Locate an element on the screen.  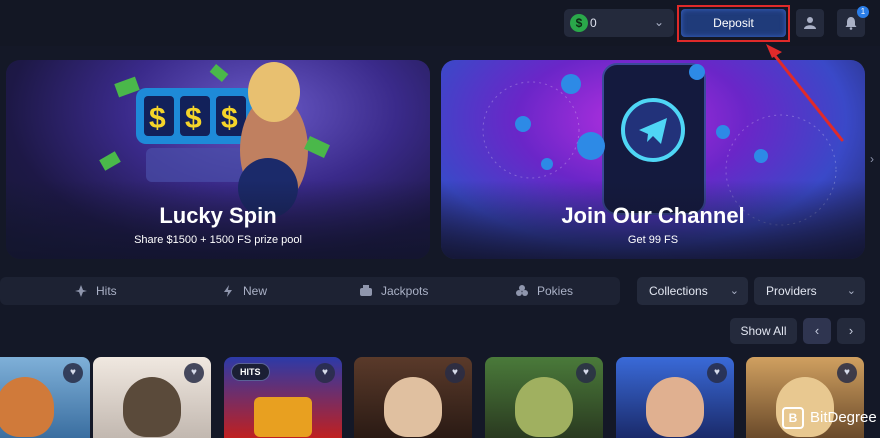
banner-subtitle: Get 99 FS is located at coordinates (653, 240).